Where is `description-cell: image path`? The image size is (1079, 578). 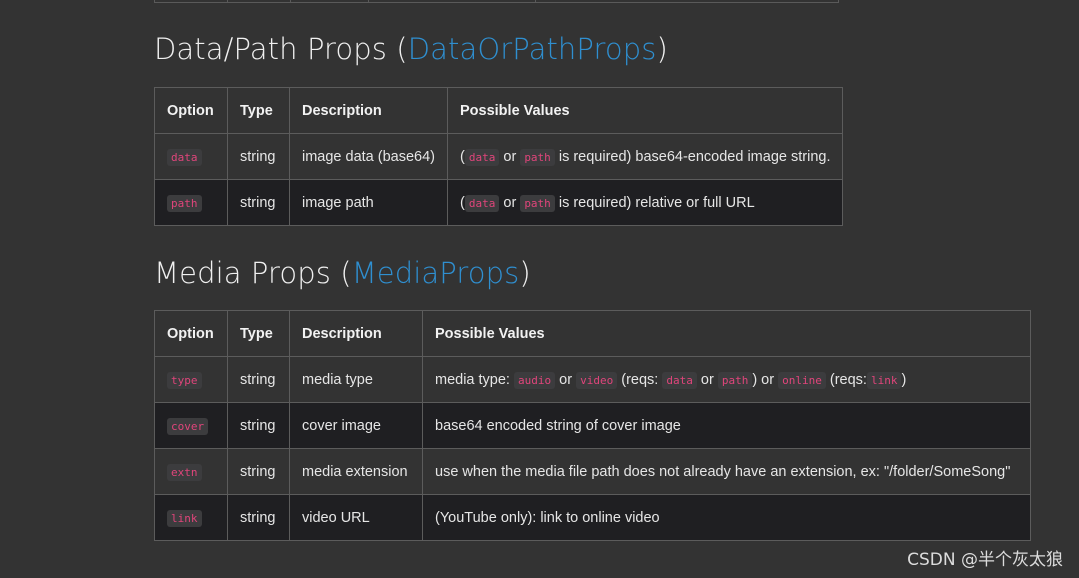 description-cell: image path is located at coordinates (368, 202).